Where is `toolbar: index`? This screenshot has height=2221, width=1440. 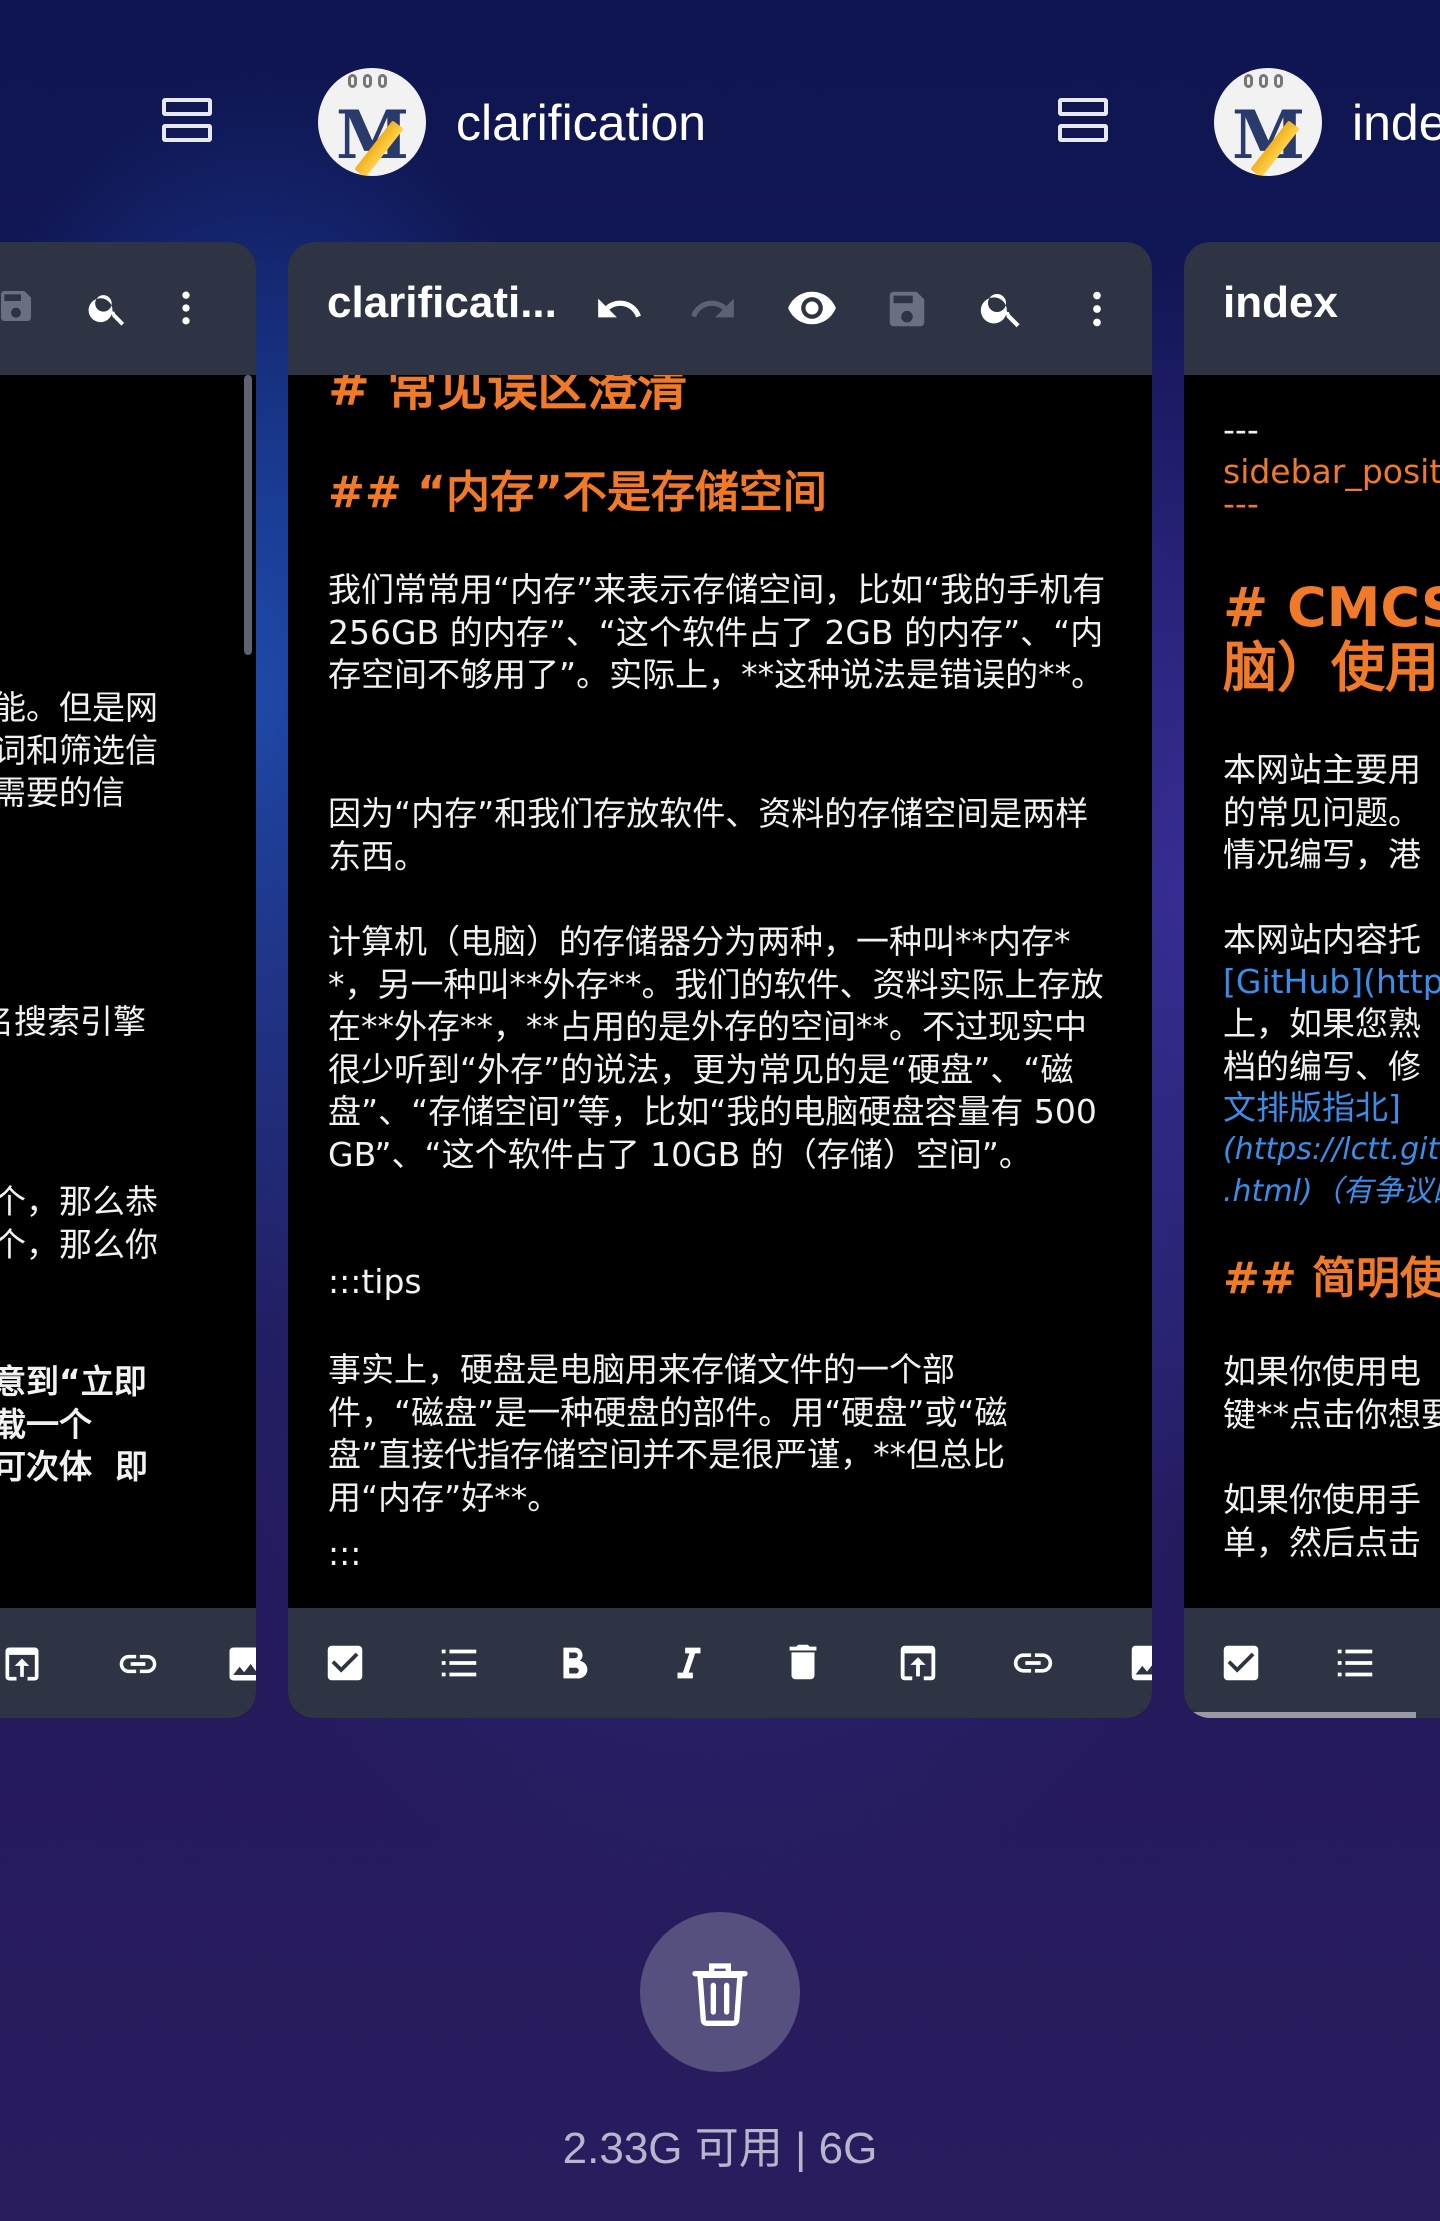 toolbar: index is located at coordinates (1312, 308).